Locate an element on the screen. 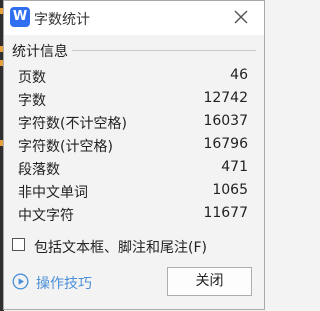 The image size is (320, 311). stat-value: 12742 is located at coordinates (225, 98).